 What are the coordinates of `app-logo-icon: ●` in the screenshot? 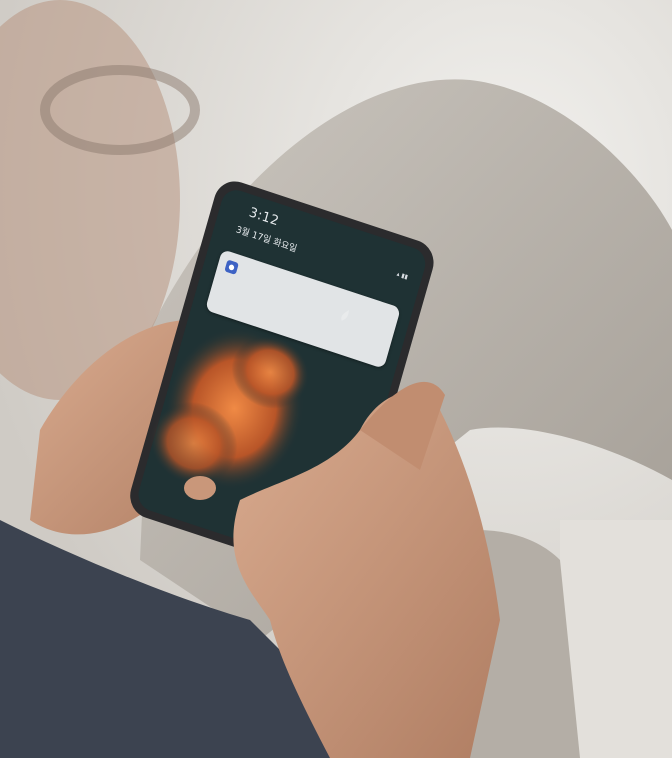 It's located at (231, 267).